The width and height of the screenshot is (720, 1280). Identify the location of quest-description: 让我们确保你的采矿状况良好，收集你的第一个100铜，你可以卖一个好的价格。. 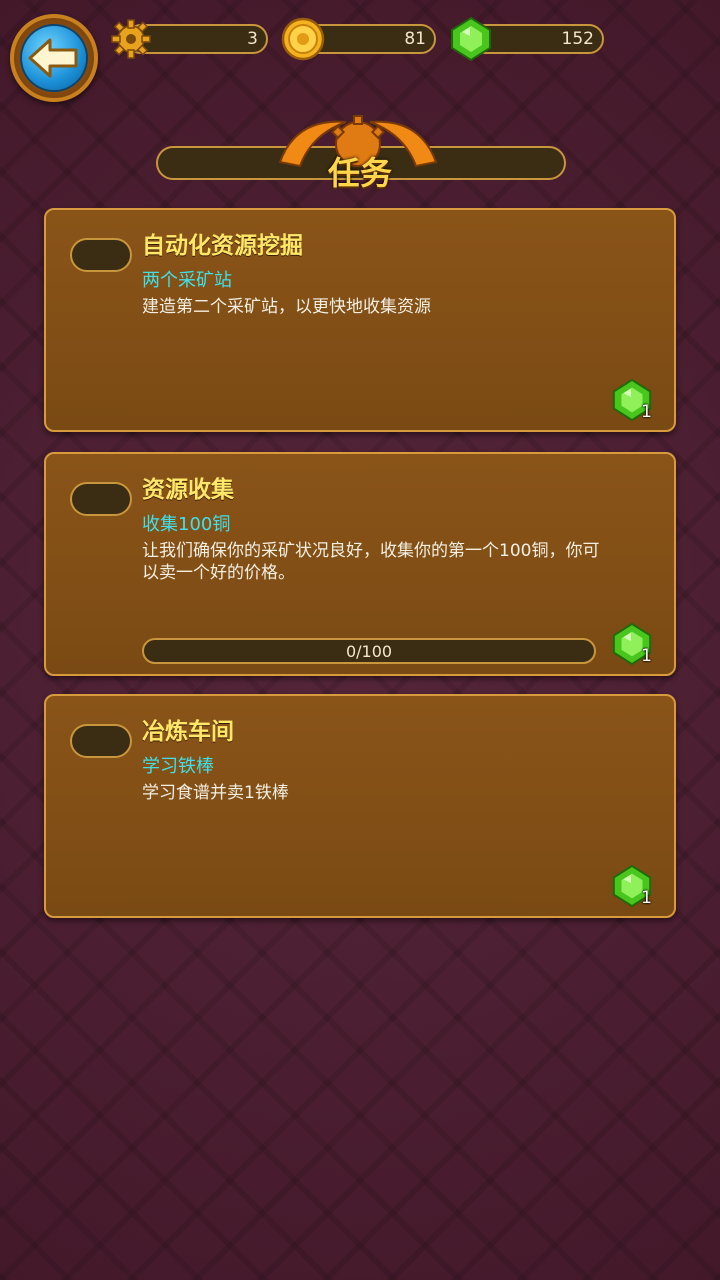
(371, 562).